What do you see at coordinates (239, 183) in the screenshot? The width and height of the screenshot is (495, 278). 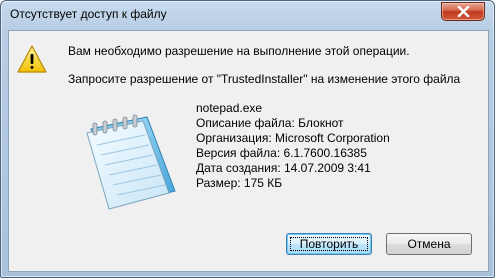 I see `file-size: Размер: 175 КБ` at bounding box center [239, 183].